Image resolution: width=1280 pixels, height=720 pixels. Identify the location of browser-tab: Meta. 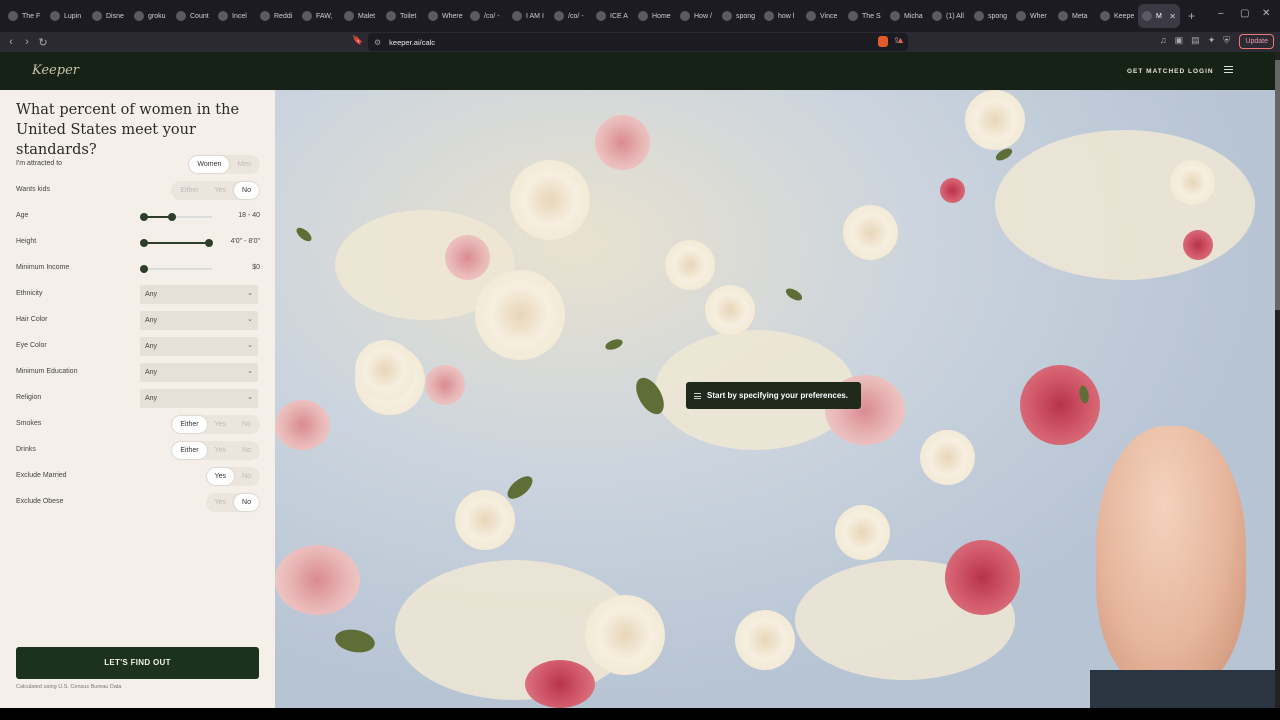
(1075, 16).